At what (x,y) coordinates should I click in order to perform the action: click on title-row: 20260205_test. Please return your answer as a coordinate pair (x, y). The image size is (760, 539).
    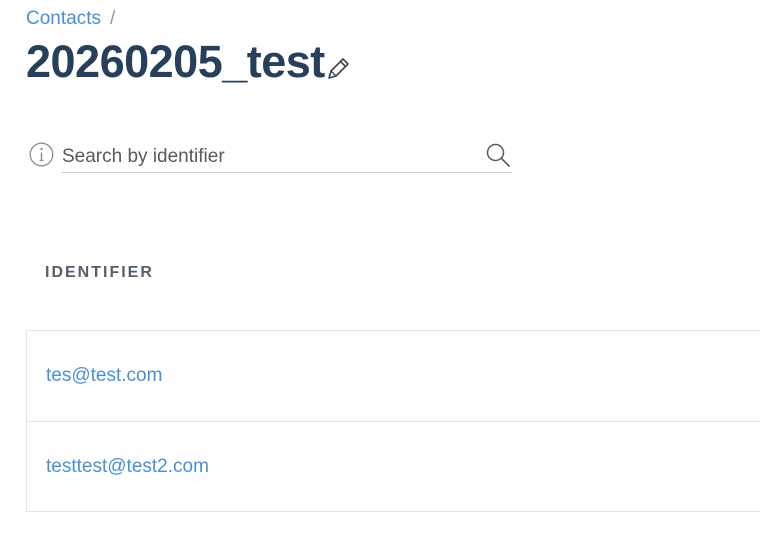
    Looking at the image, I should click on (188, 62).